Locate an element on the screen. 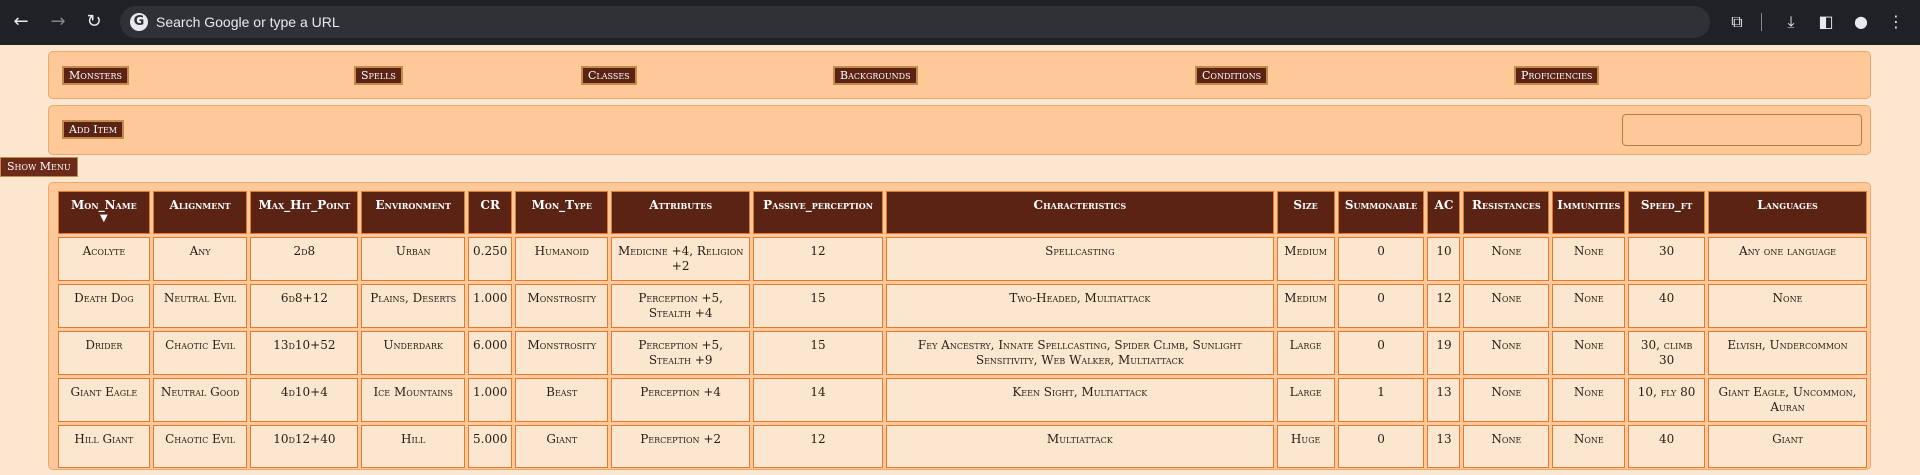 The height and width of the screenshot is (475, 1920). nav-proficiencies-button: Proficiencies is located at coordinates (1557, 75).